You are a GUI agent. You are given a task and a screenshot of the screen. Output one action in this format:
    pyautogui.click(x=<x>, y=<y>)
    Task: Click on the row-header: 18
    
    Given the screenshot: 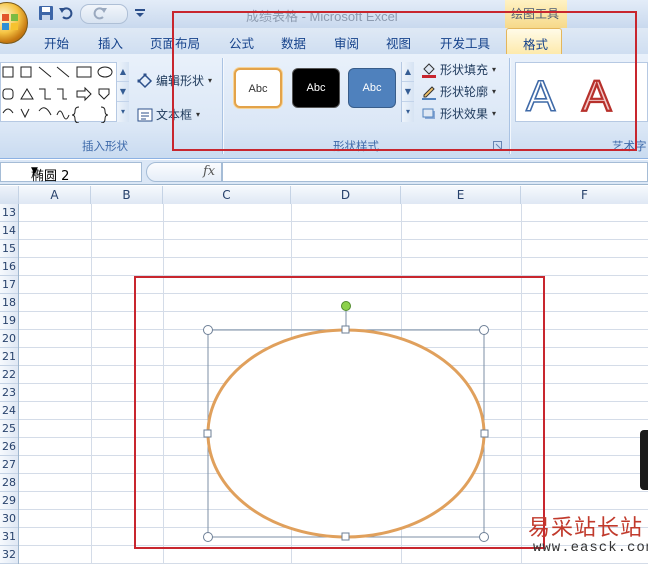 What is the action you would take?
    pyautogui.click(x=9, y=303)
    